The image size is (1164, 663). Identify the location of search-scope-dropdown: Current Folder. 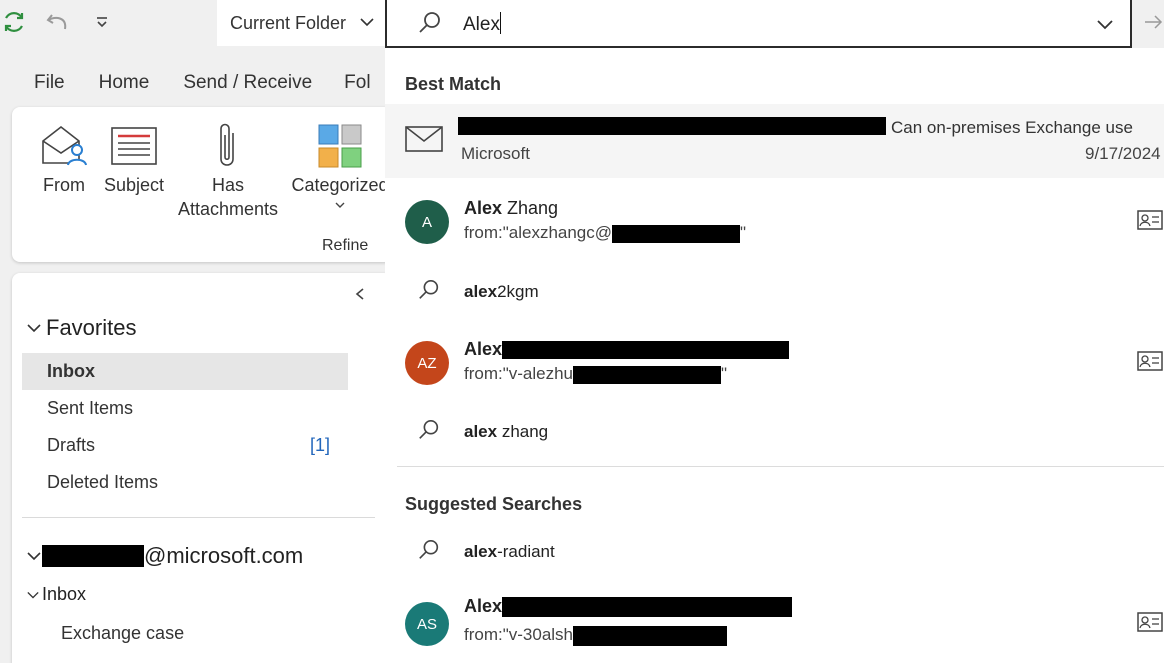
(301, 23).